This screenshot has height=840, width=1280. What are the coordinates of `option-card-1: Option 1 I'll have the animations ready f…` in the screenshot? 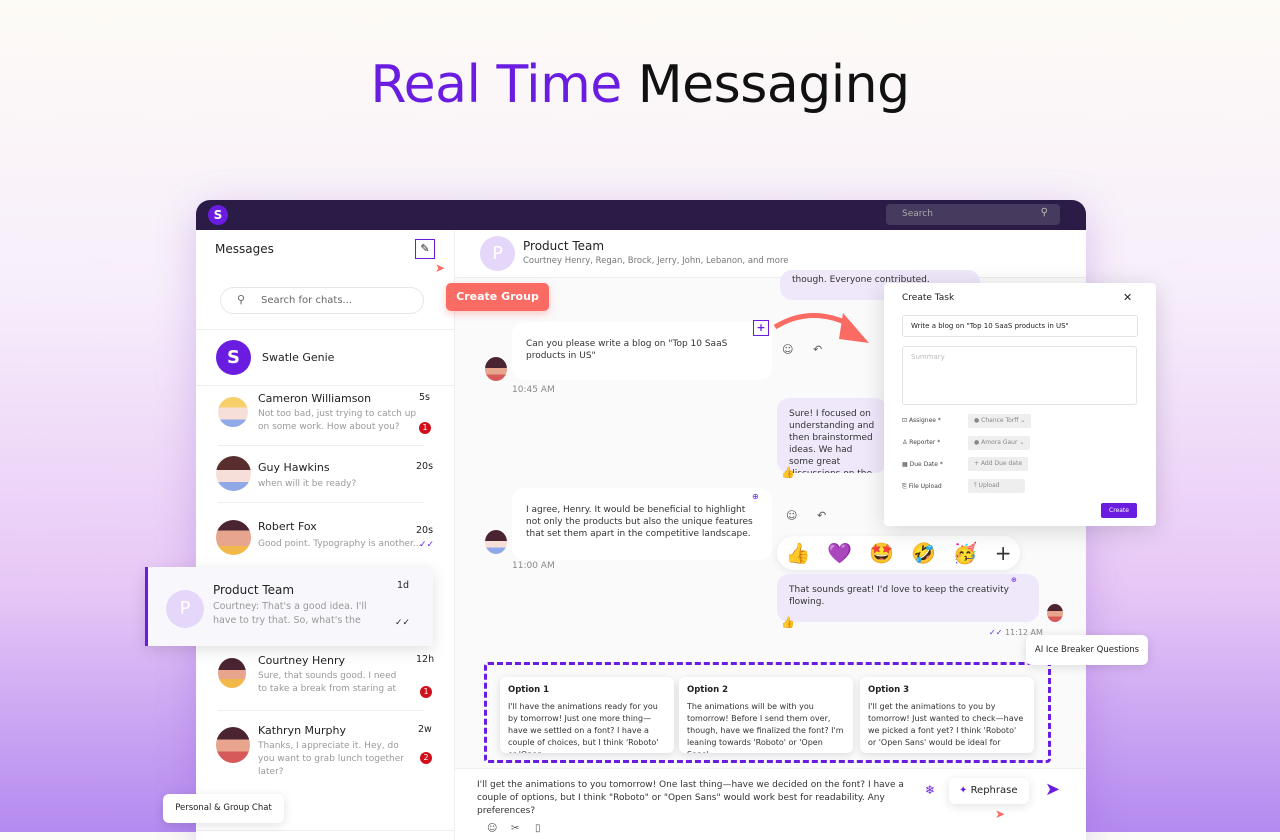 It's located at (587, 715).